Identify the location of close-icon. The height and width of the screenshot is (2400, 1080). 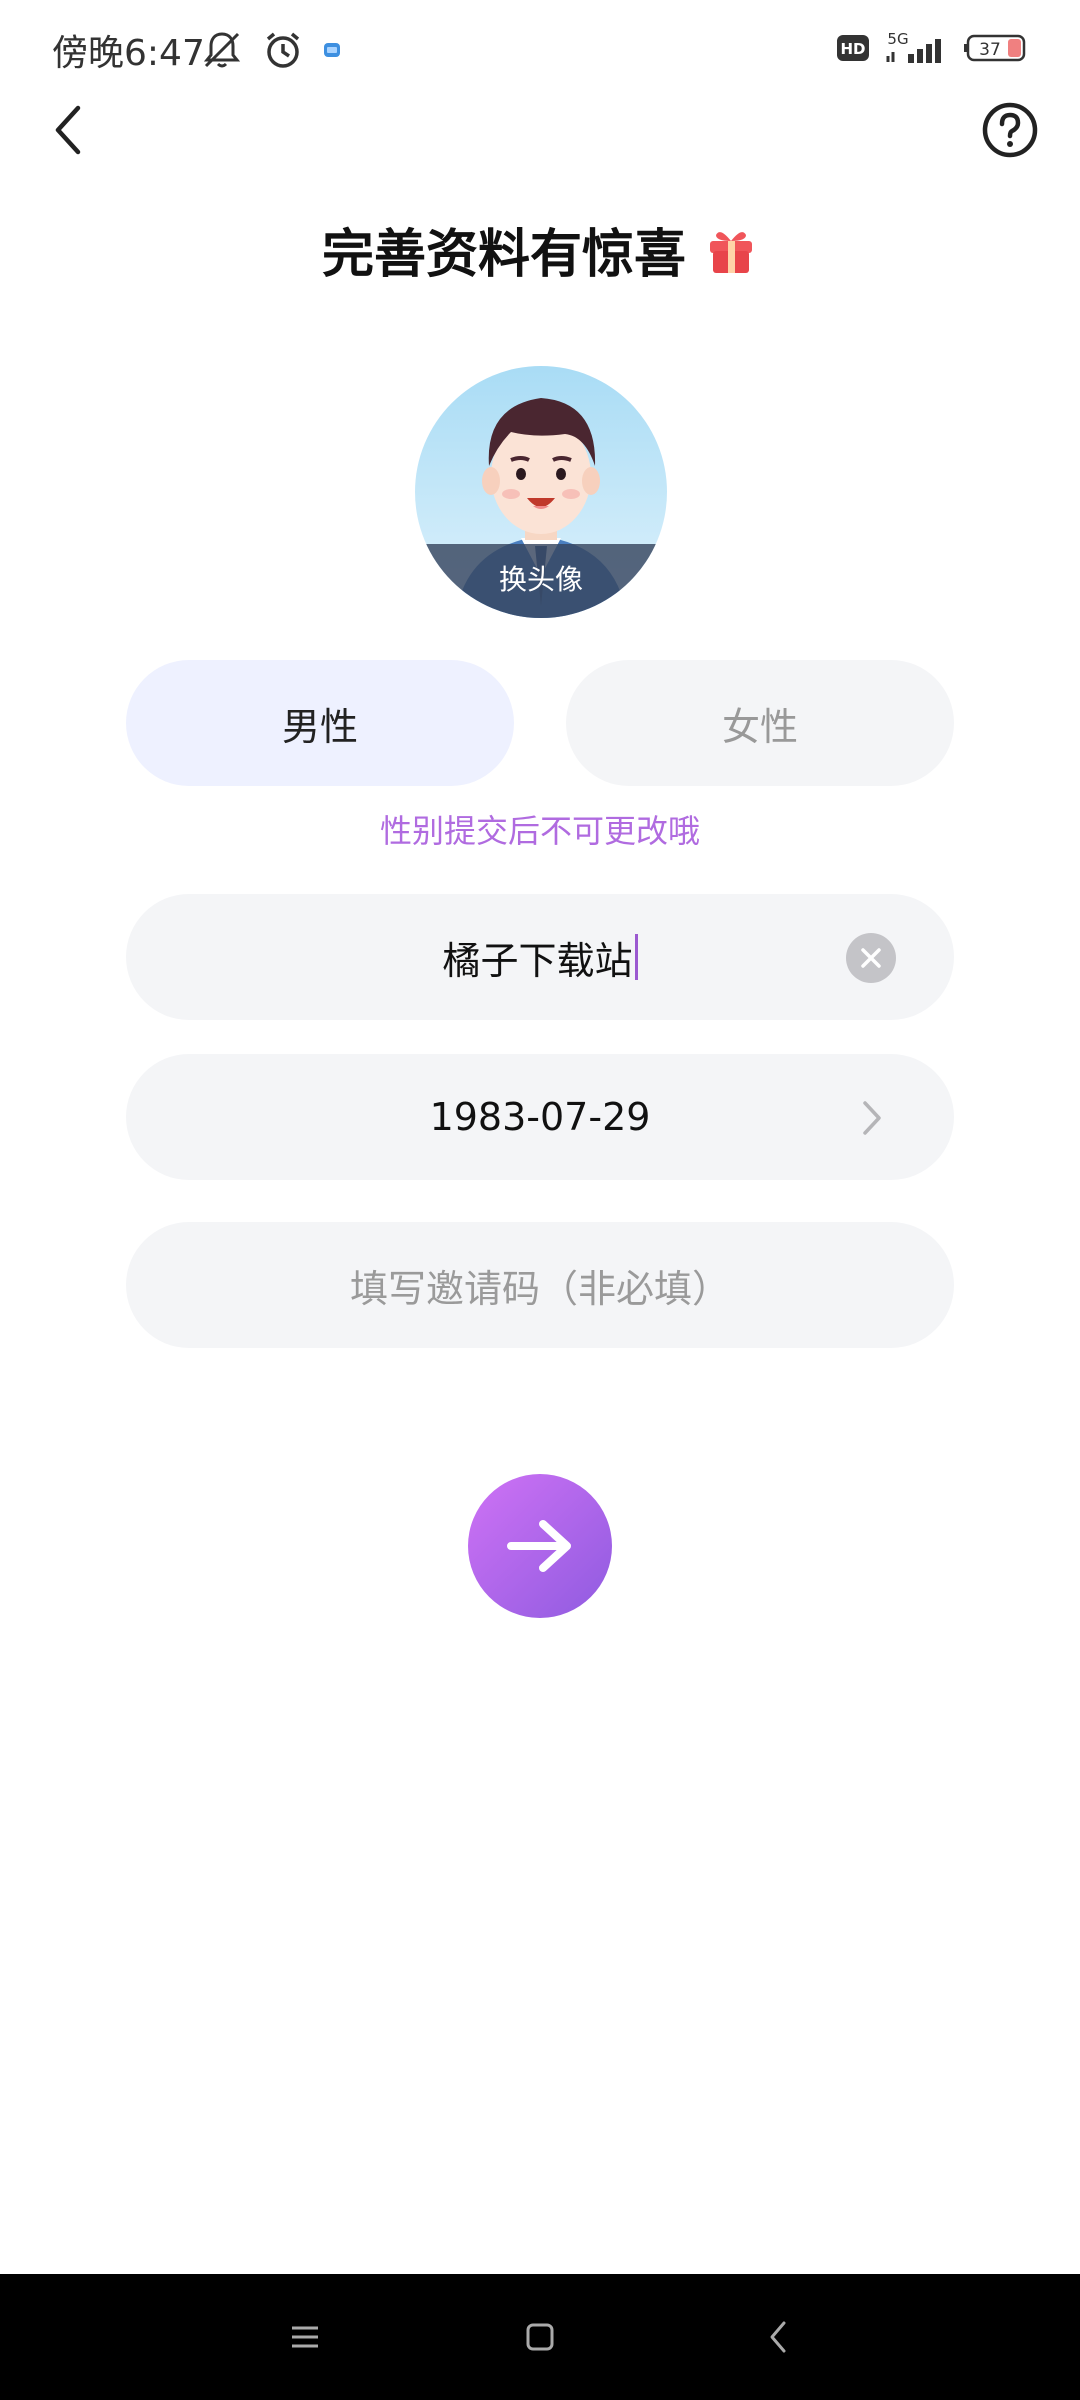
(871, 958).